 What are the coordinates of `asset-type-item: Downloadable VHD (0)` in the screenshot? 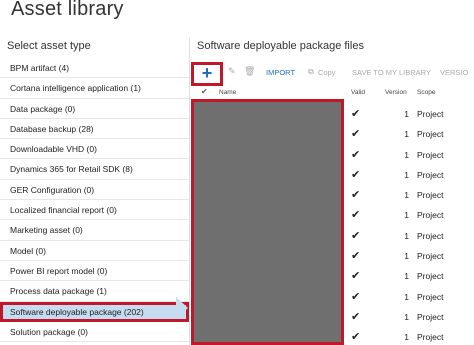 It's located at (94, 149).